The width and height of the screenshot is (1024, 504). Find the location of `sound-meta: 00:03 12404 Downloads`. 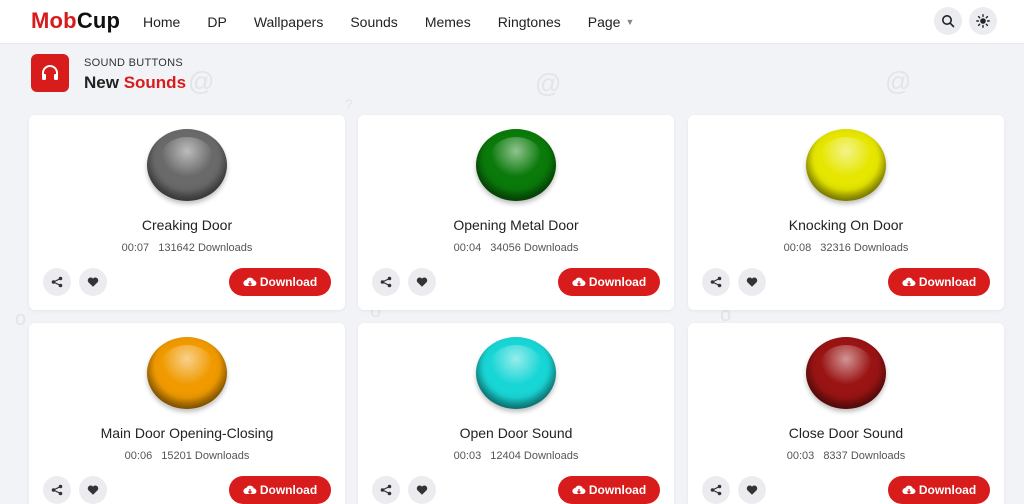

sound-meta: 00:03 12404 Downloads is located at coordinates (516, 456).